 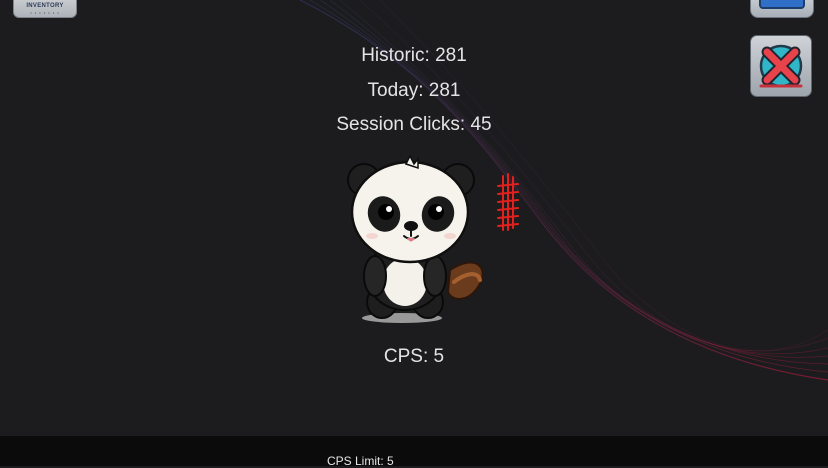 What do you see at coordinates (414, 356) in the screenshot?
I see `cps-value: CPS: 5` at bounding box center [414, 356].